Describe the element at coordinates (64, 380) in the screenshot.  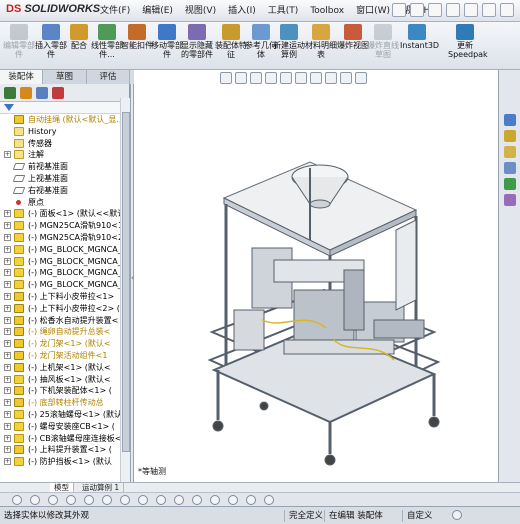
I see `tree-node: + (-) 抽风板<1> (默认<` at that location.